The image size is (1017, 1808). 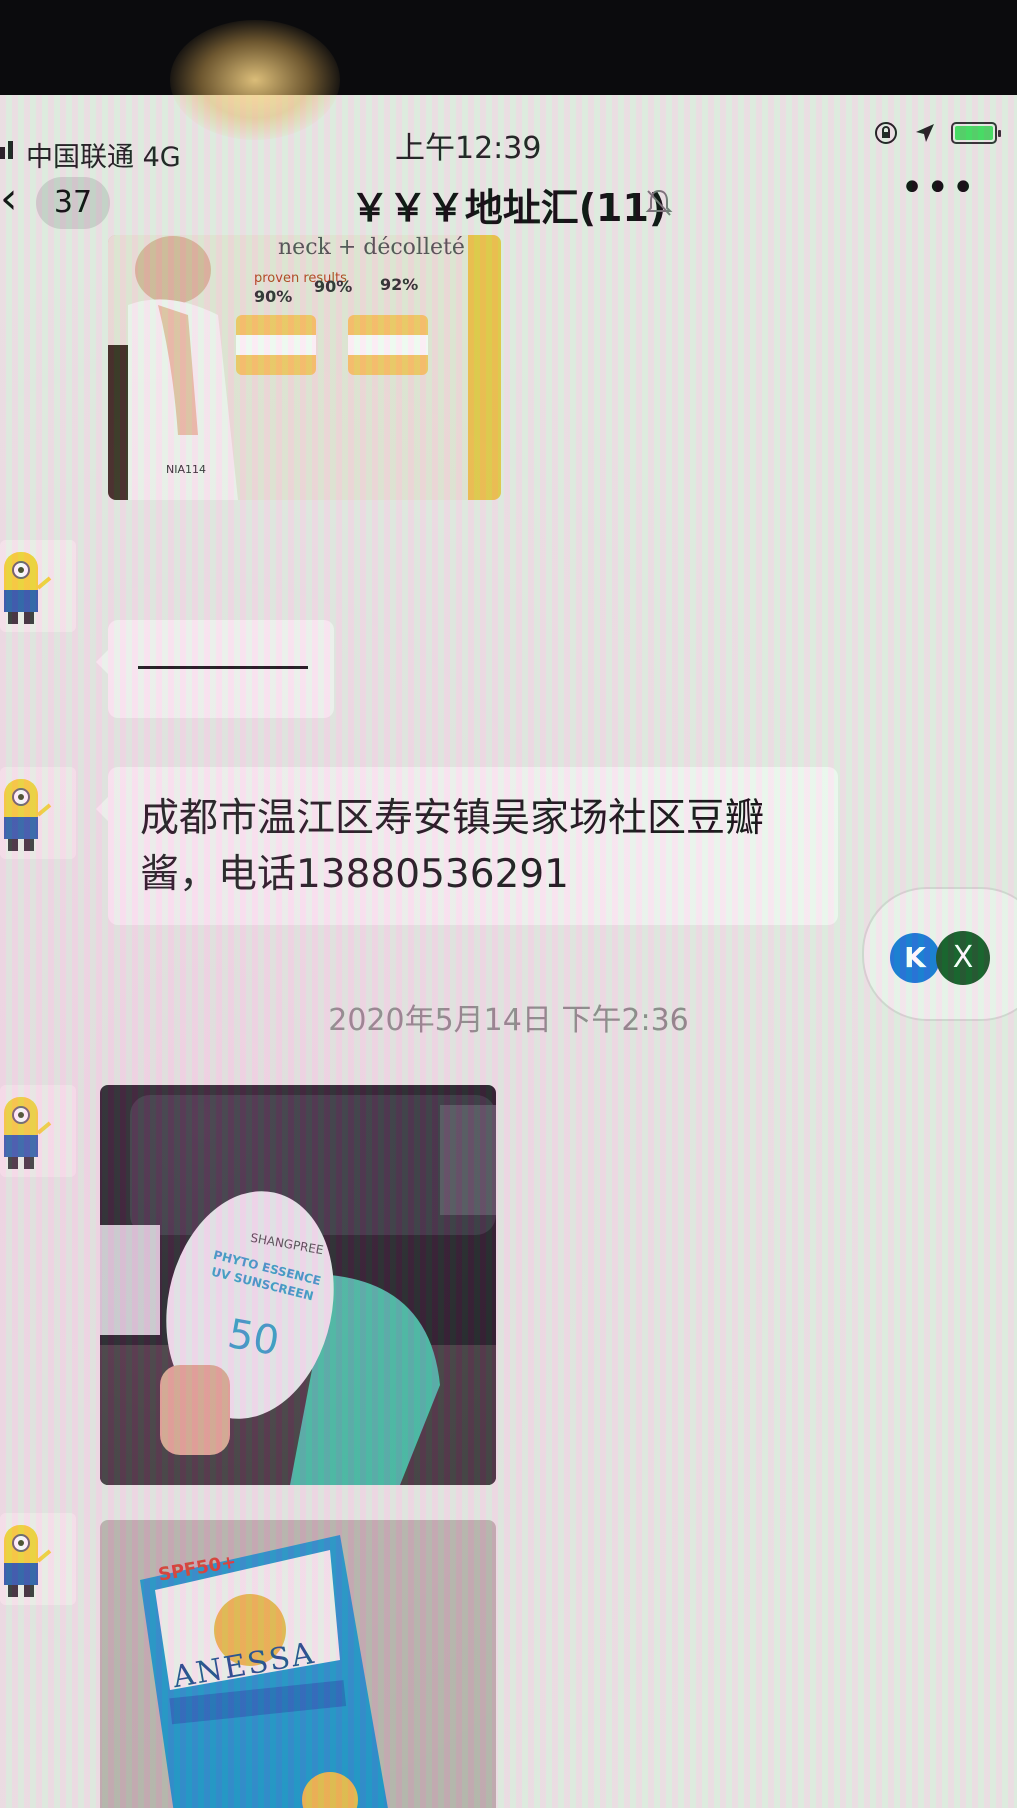 What do you see at coordinates (371, 247) in the screenshot?
I see `photo-heading: neck + décolleté` at bounding box center [371, 247].